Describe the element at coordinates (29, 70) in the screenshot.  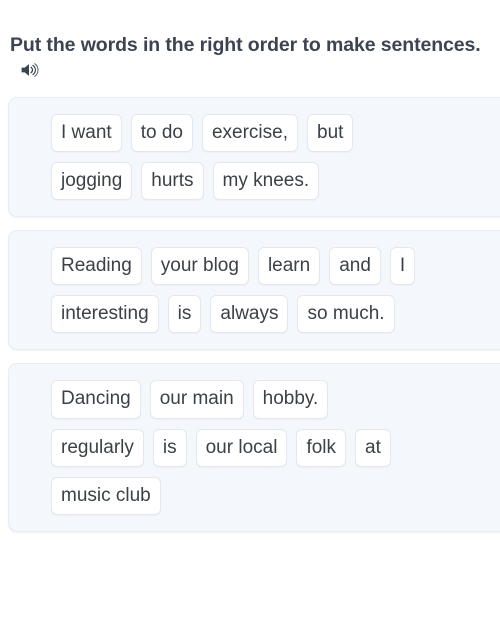
I see `speaker-icon` at that location.